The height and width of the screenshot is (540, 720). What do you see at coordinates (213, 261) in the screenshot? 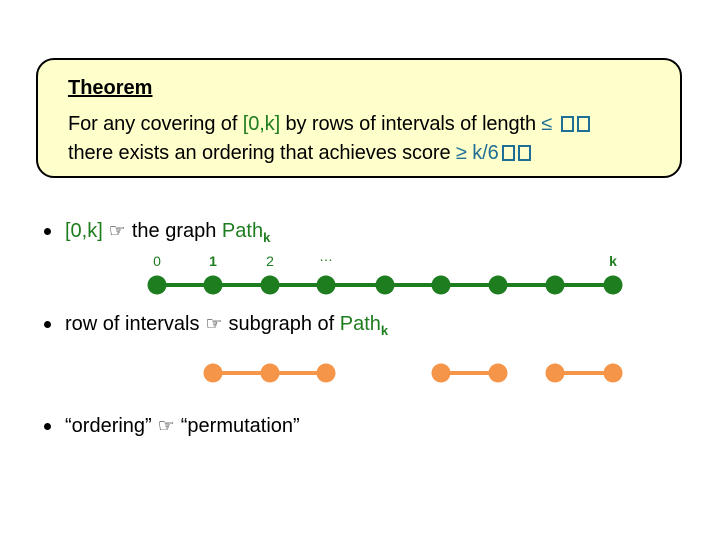
I see `path-node-label: 1` at bounding box center [213, 261].